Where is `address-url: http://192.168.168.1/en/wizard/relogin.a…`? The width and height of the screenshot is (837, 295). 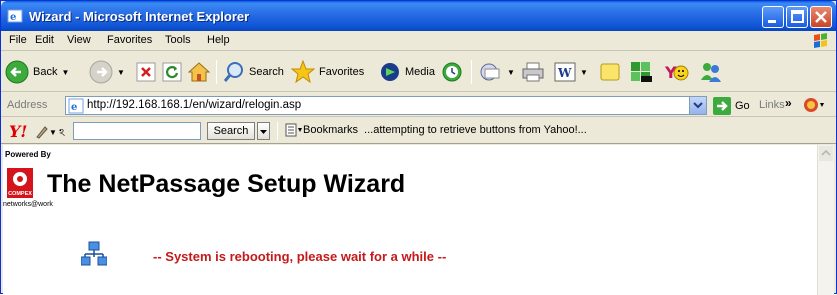
address-url: http://192.168.168.1/en/wizard/relogin.a… is located at coordinates (194, 105).